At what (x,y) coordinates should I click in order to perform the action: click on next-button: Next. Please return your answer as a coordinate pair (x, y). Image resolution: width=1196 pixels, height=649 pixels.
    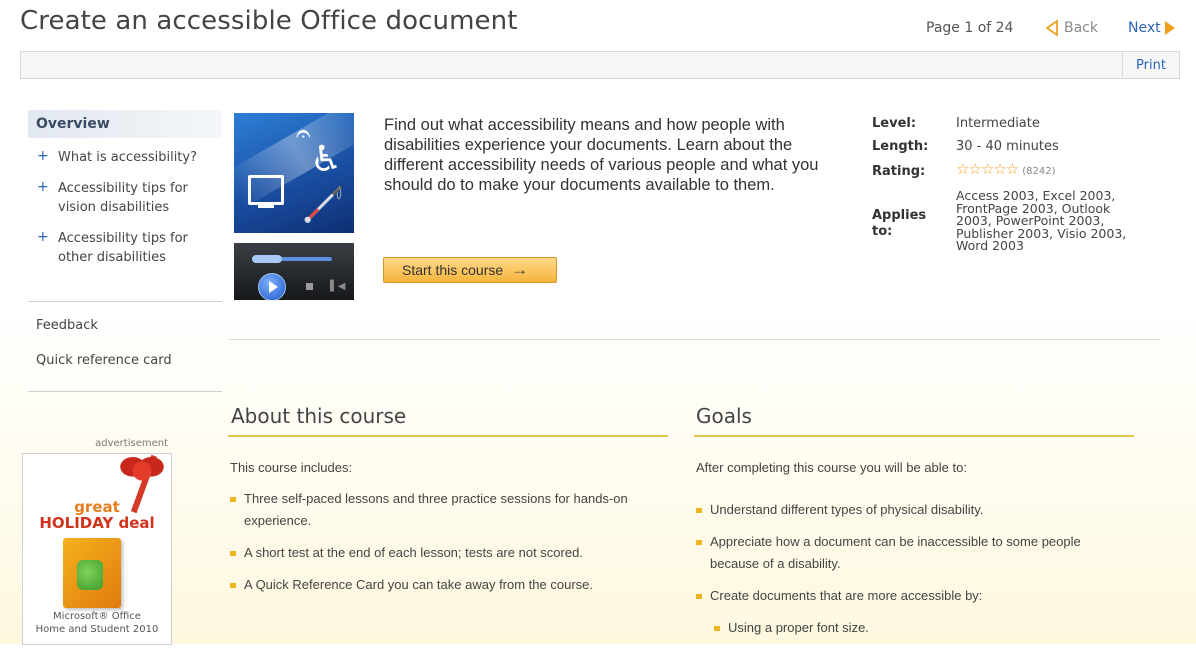
    Looking at the image, I should click on (1151, 28).